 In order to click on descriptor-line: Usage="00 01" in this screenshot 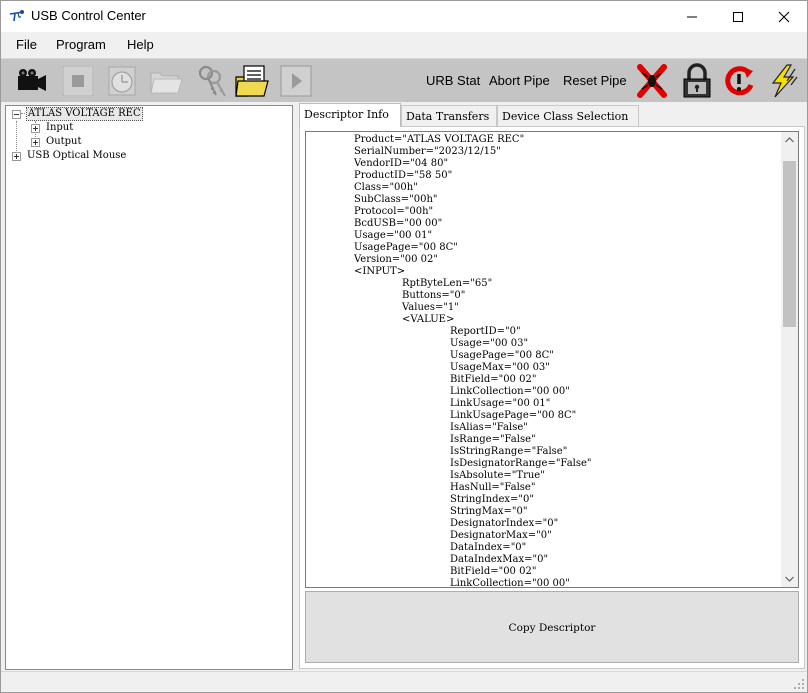, I will do `click(393, 235)`.